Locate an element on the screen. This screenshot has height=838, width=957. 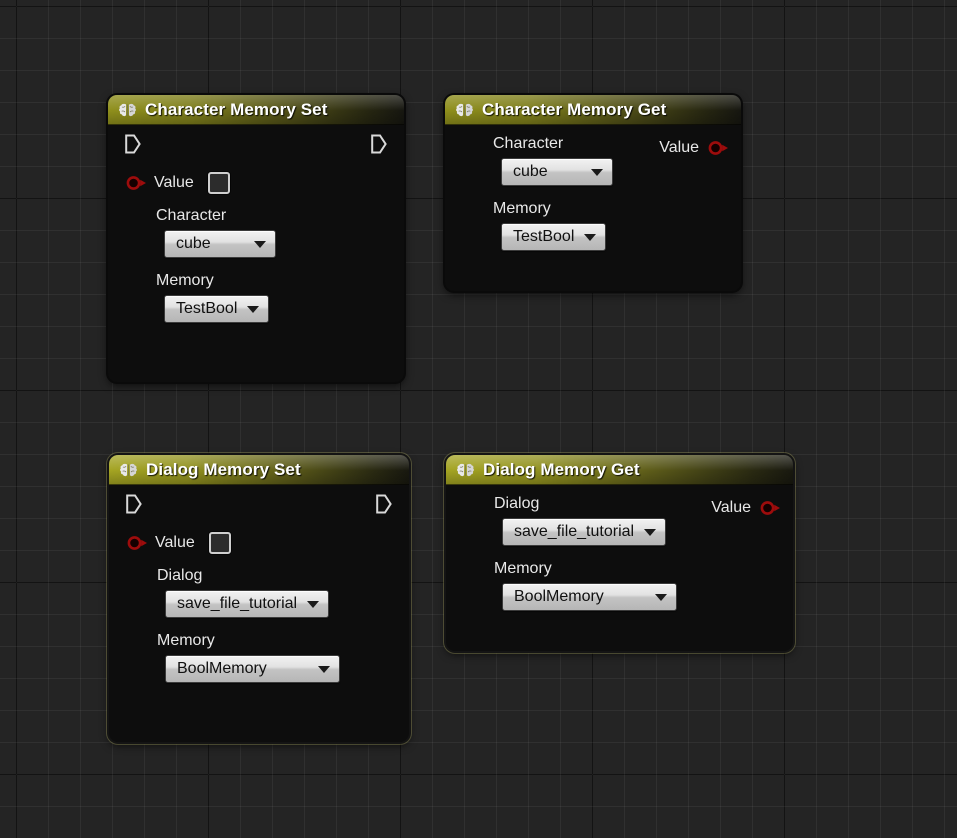
character-field-label: Character is located at coordinates (191, 215).